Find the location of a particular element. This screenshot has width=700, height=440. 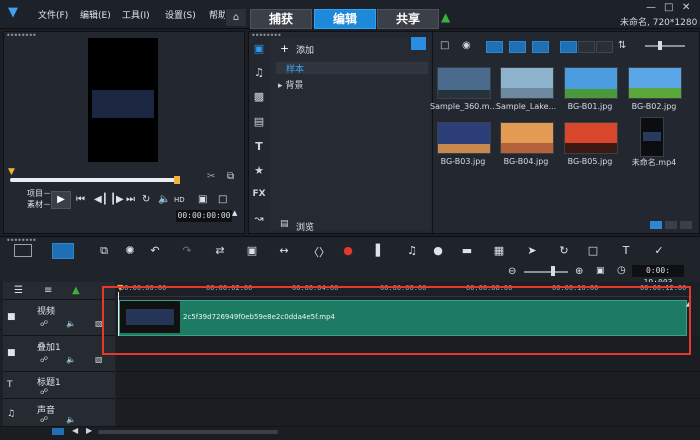

menu-tools: 工具(I) is located at coordinates (136, 14).